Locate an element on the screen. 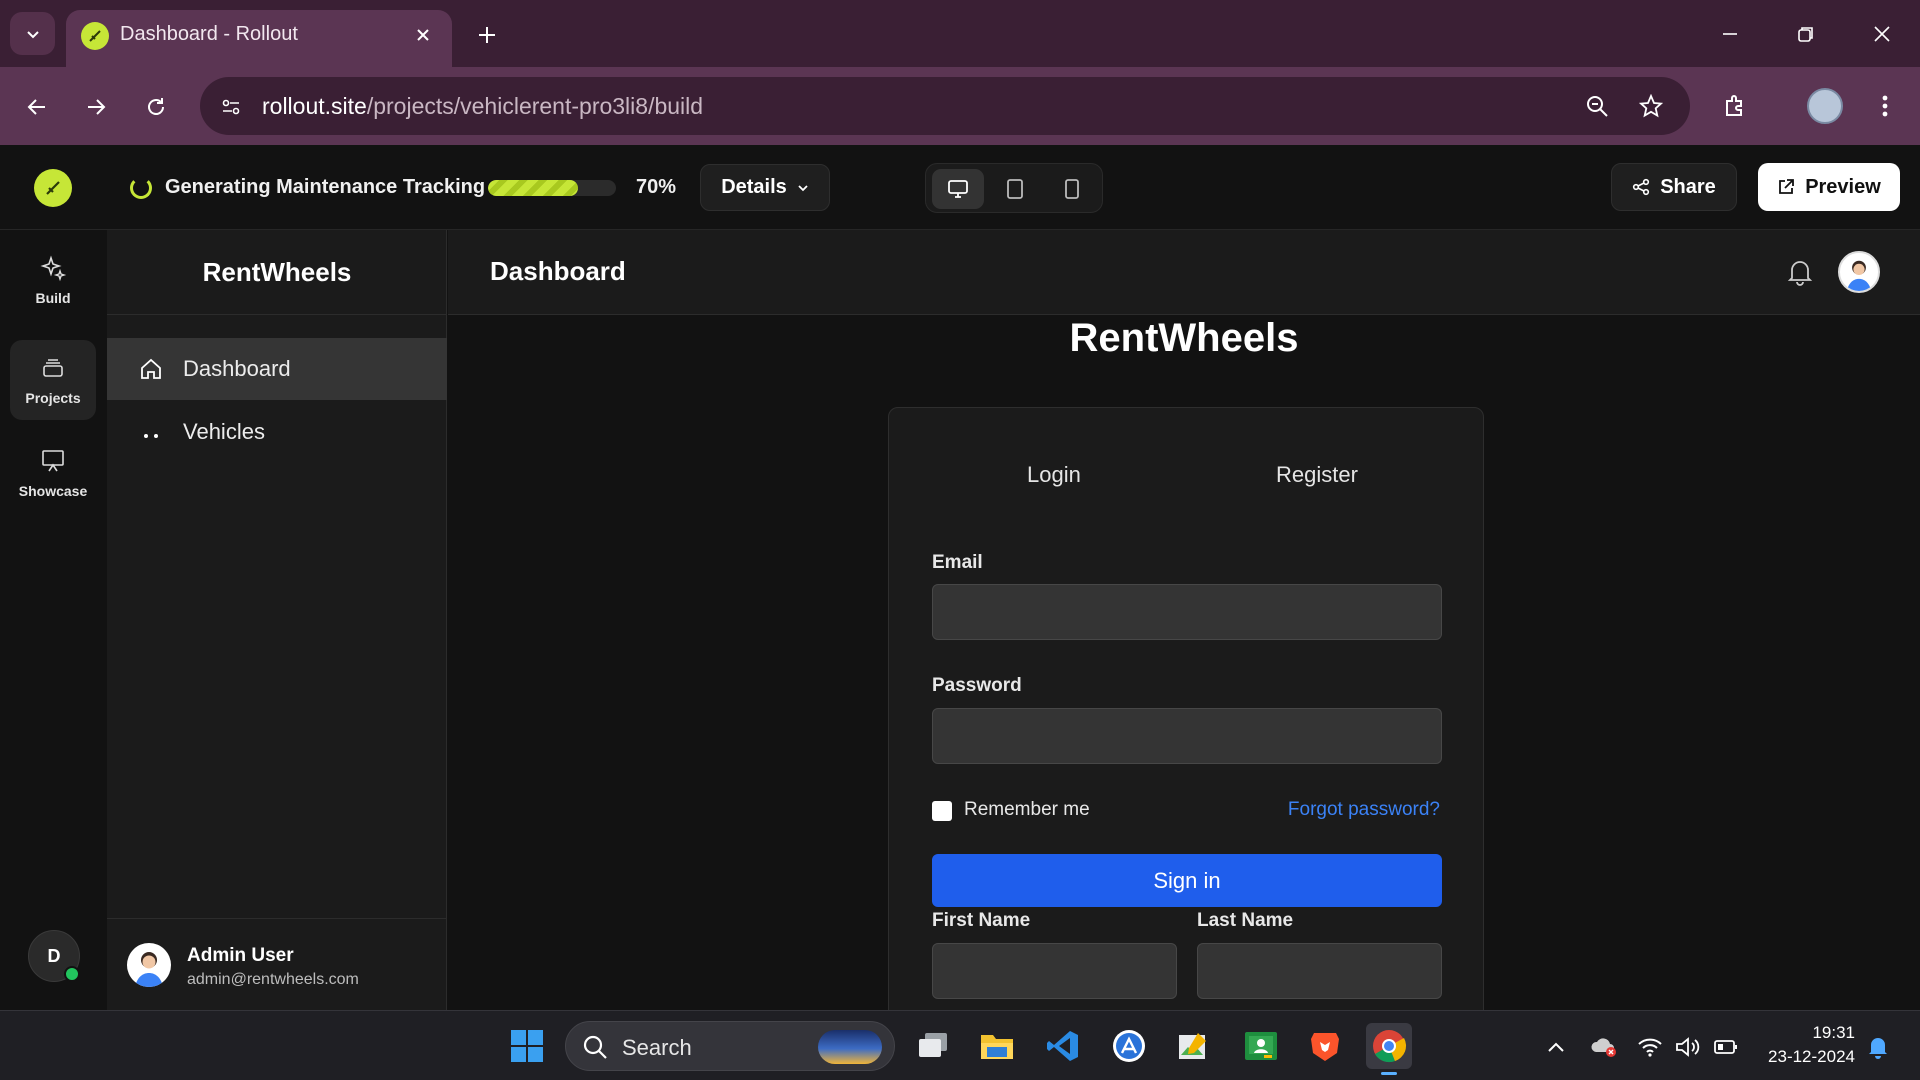 The width and height of the screenshot is (1920, 1080). app-store-button is located at coordinates (1129, 1046).